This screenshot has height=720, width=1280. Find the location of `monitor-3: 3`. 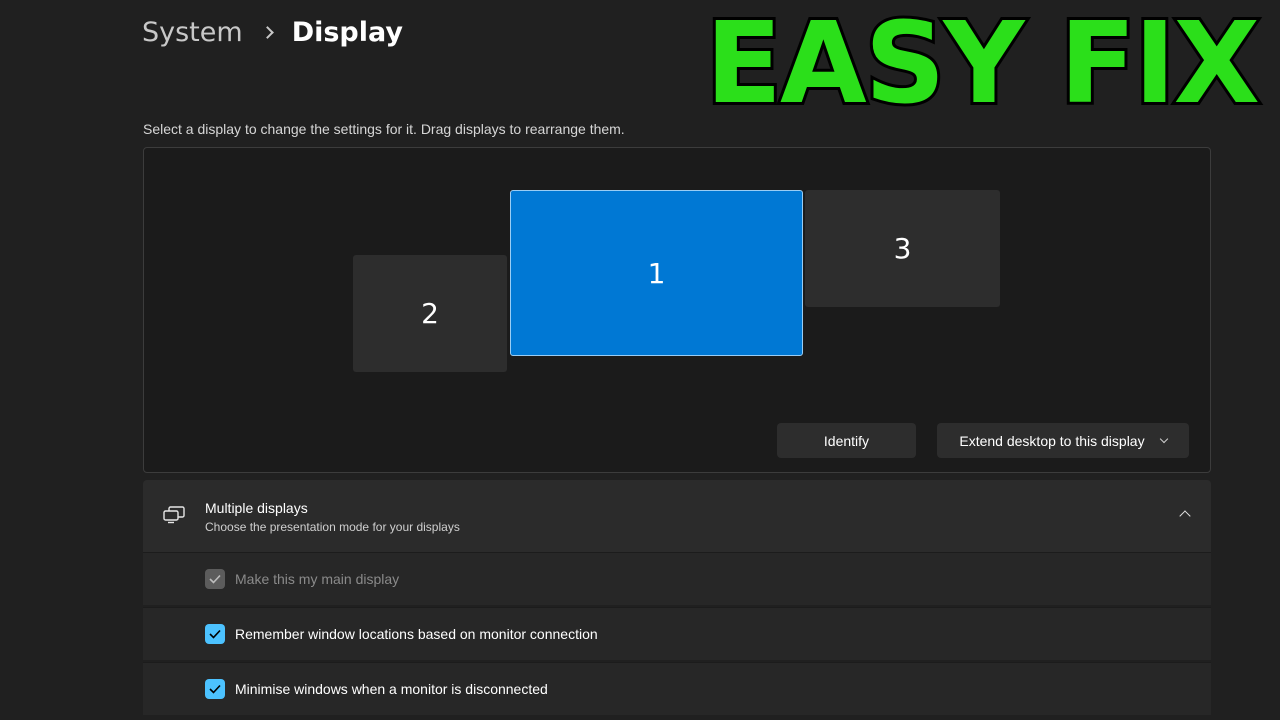

monitor-3: 3 is located at coordinates (902, 248).